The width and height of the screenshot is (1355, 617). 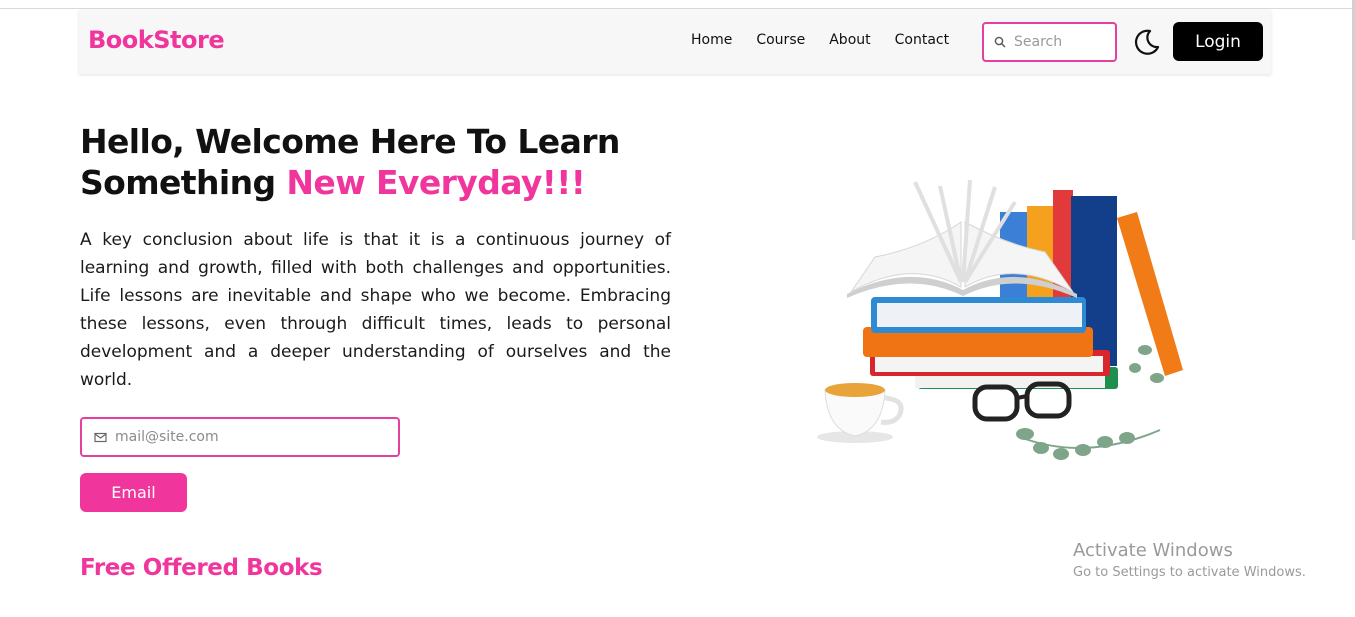 What do you see at coordinates (1000, 319) in the screenshot?
I see `books-illustration` at bounding box center [1000, 319].